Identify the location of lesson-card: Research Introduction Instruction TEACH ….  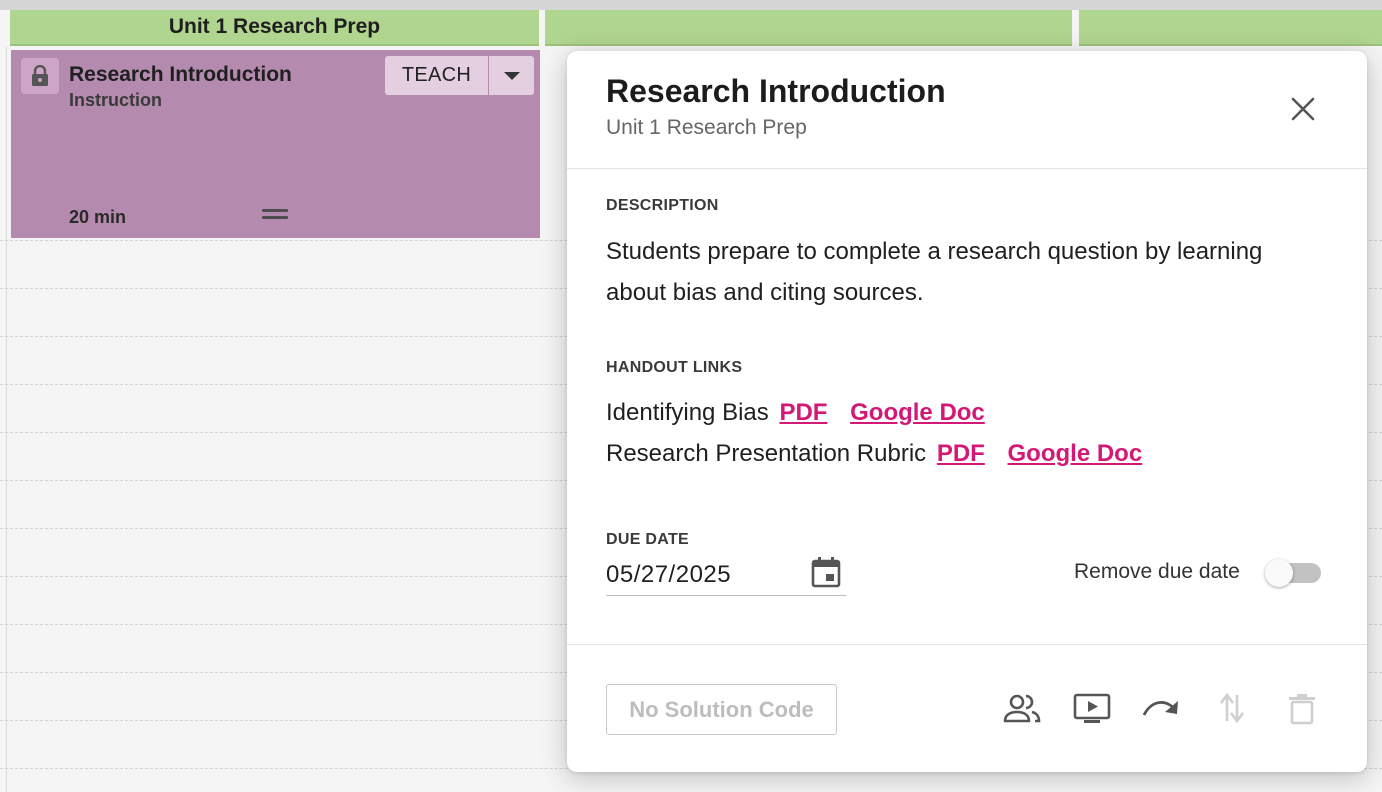
(275, 144).